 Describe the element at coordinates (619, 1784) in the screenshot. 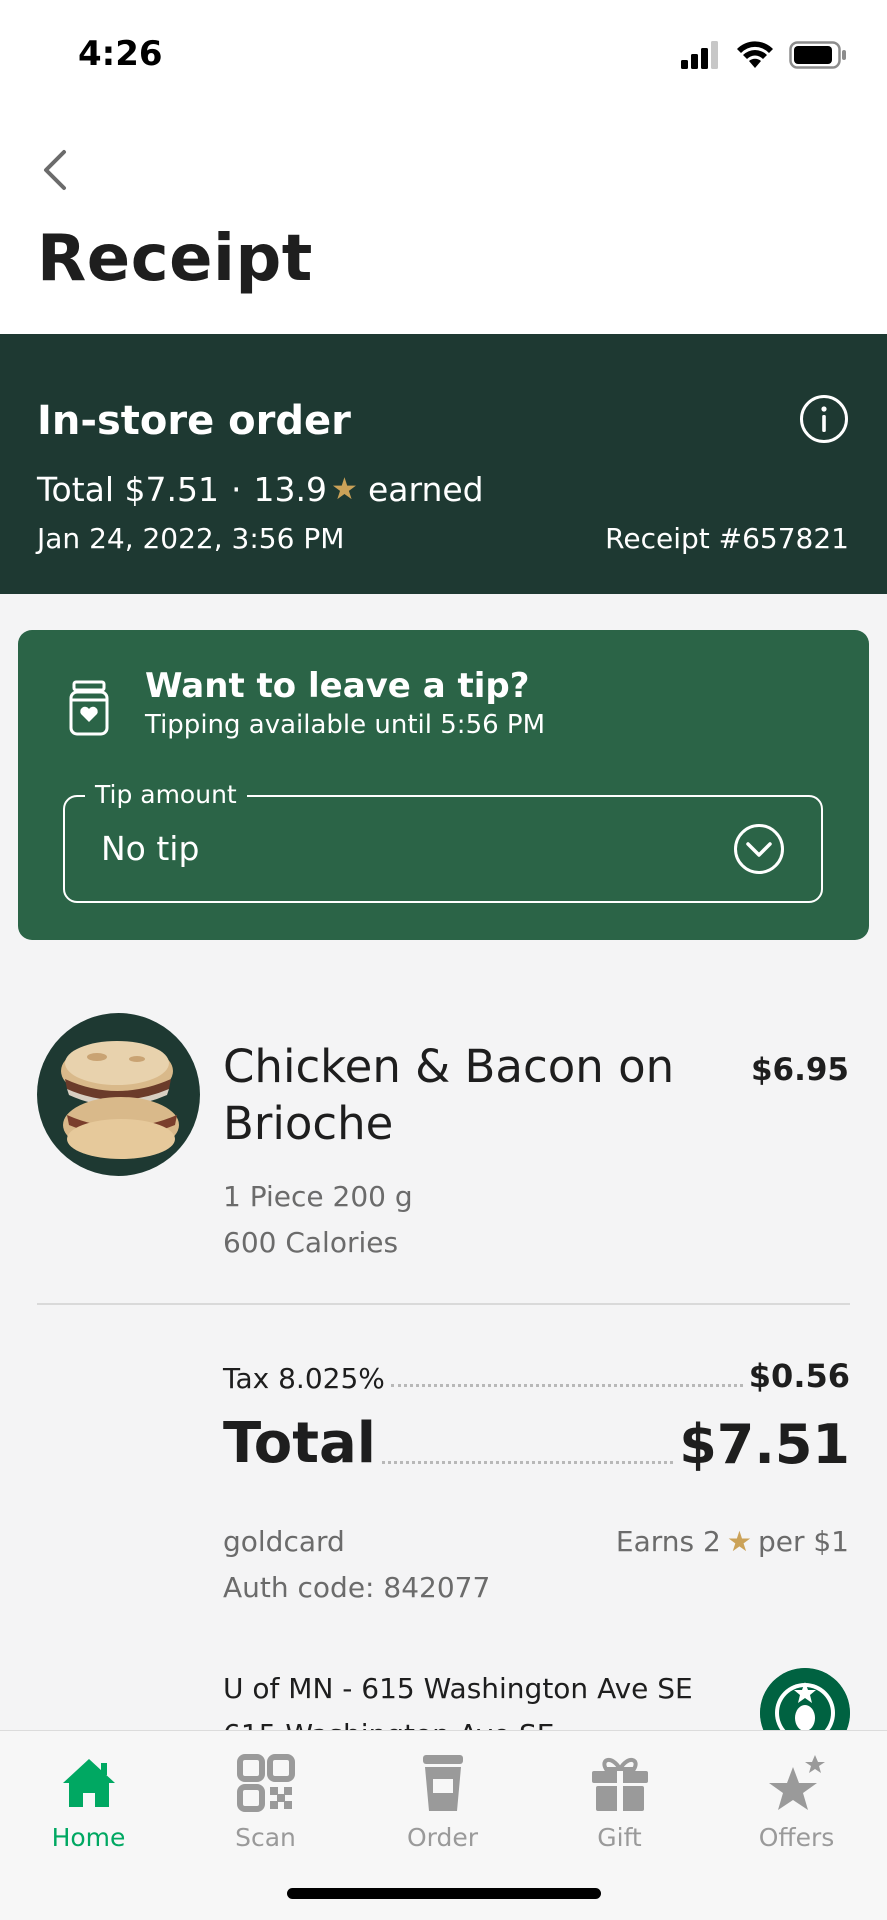

I see `gift-icon` at that location.